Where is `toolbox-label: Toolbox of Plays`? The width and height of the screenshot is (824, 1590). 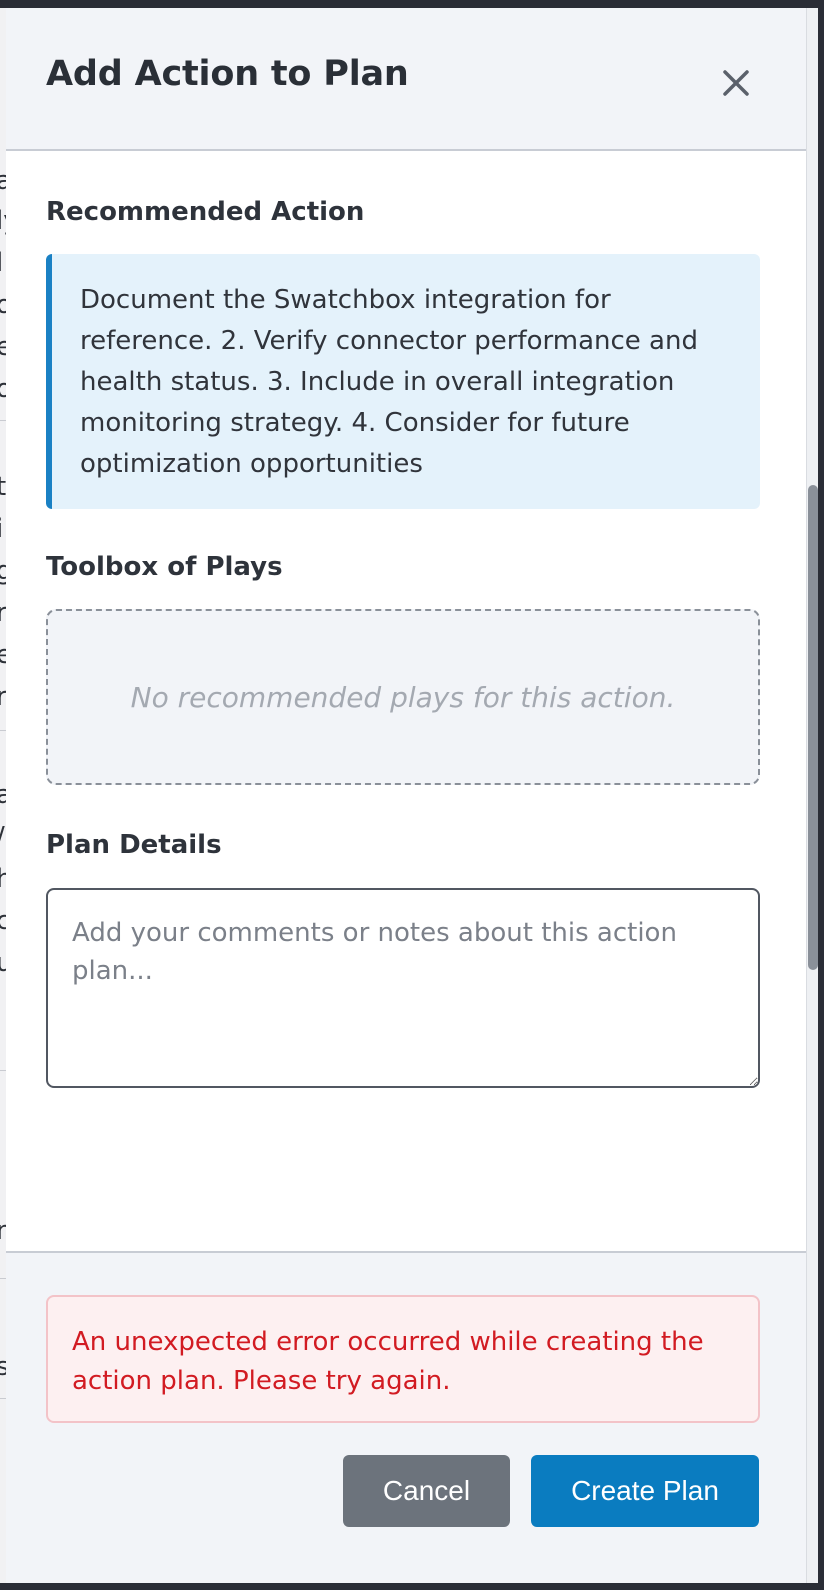
toolbox-label: Toolbox of Plays is located at coordinates (164, 567).